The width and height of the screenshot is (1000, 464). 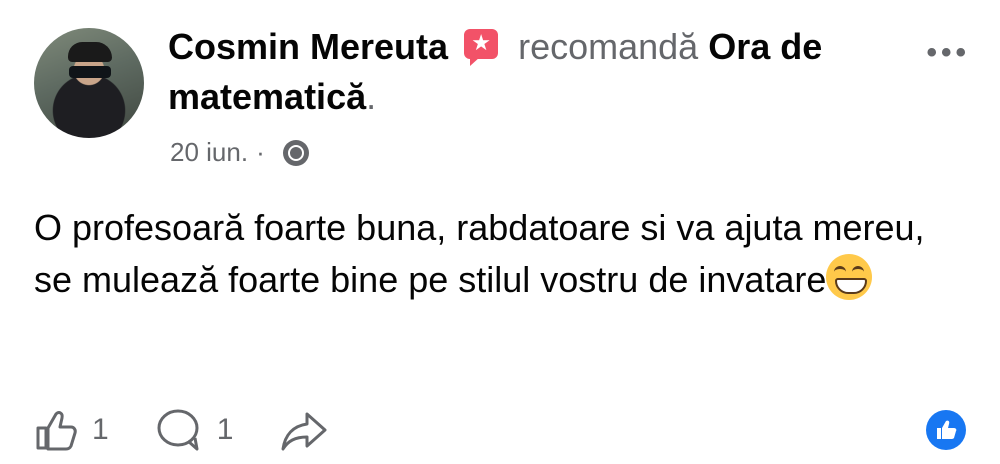 I want to click on like-reaction-icon, so click(x=946, y=430).